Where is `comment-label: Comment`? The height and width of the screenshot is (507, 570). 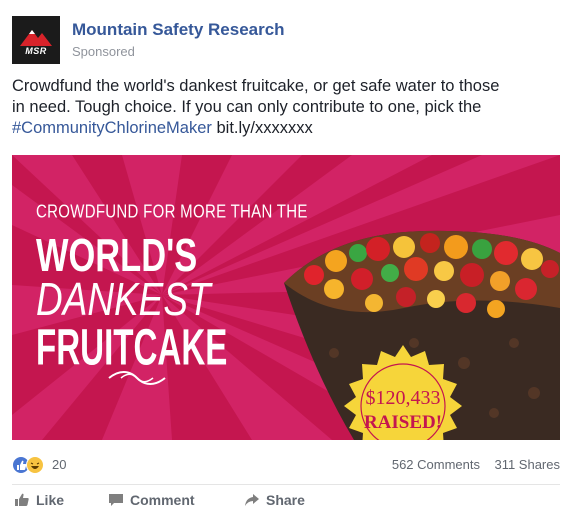 comment-label: Comment is located at coordinates (162, 499).